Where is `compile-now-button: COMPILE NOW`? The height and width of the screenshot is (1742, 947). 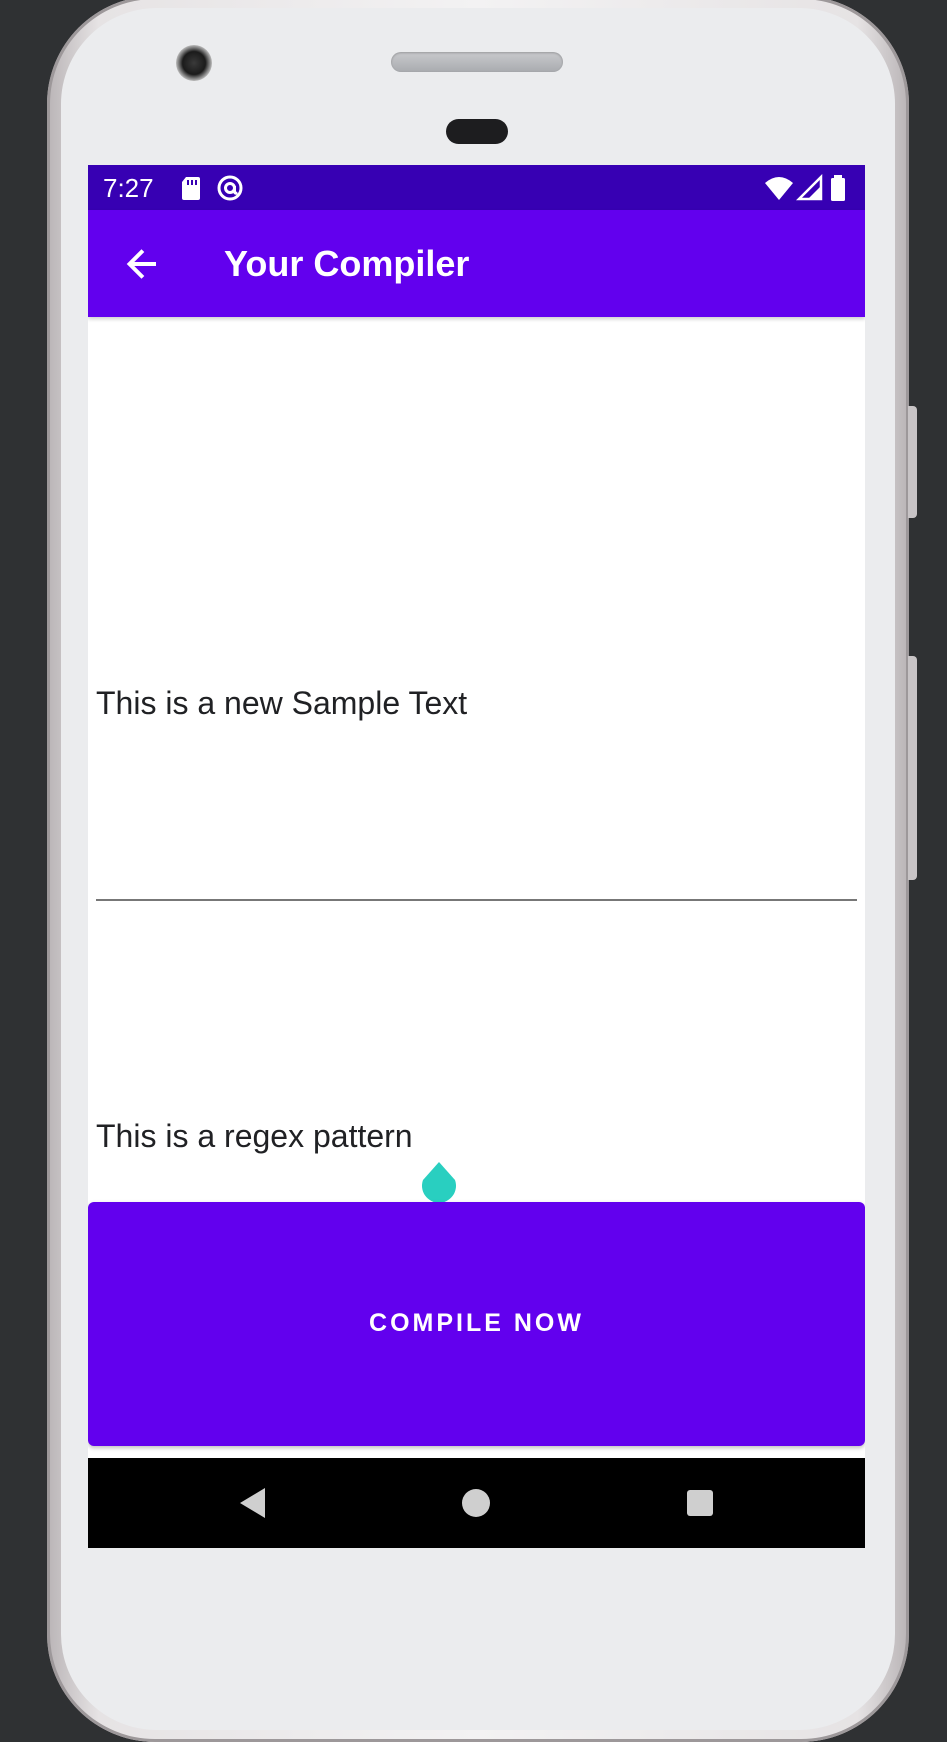
compile-now-button: COMPILE NOW is located at coordinates (476, 1324).